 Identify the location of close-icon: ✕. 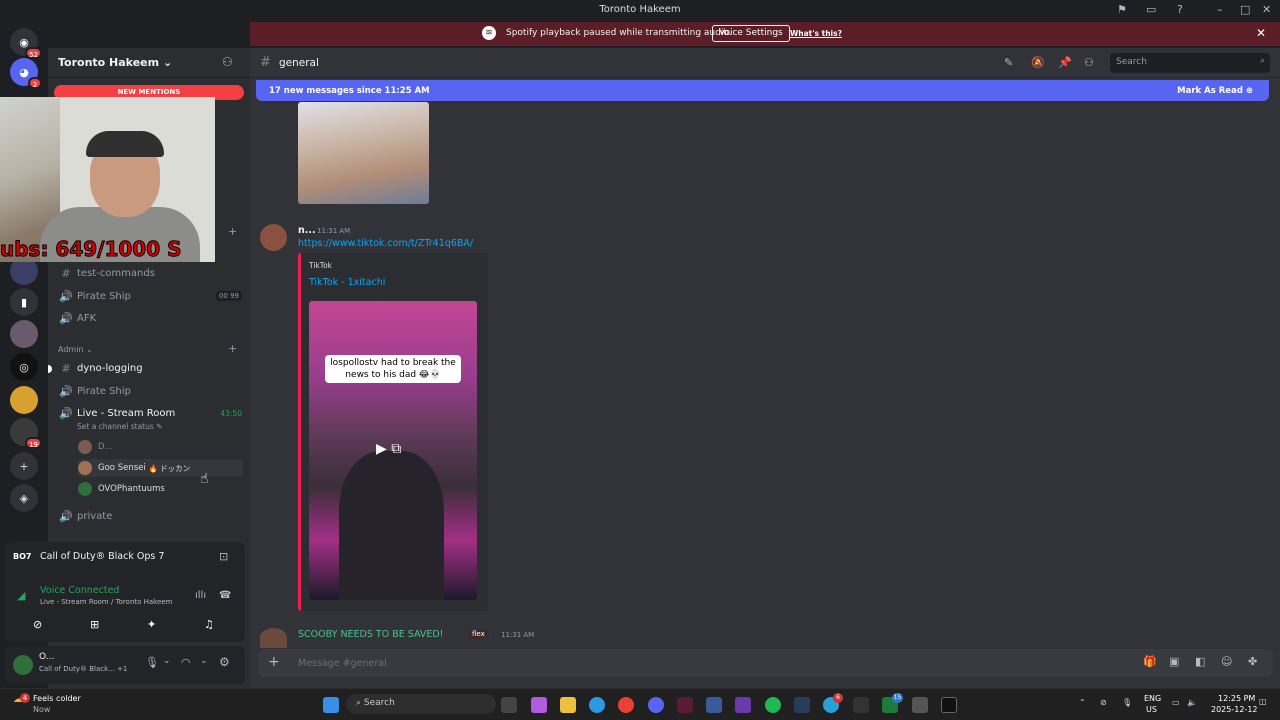
(1266, 9).